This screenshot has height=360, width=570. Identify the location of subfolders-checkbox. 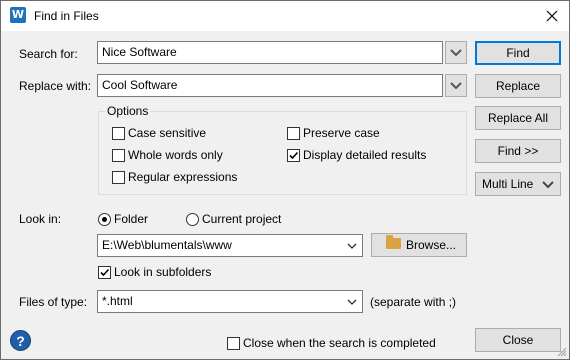
(104, 272).